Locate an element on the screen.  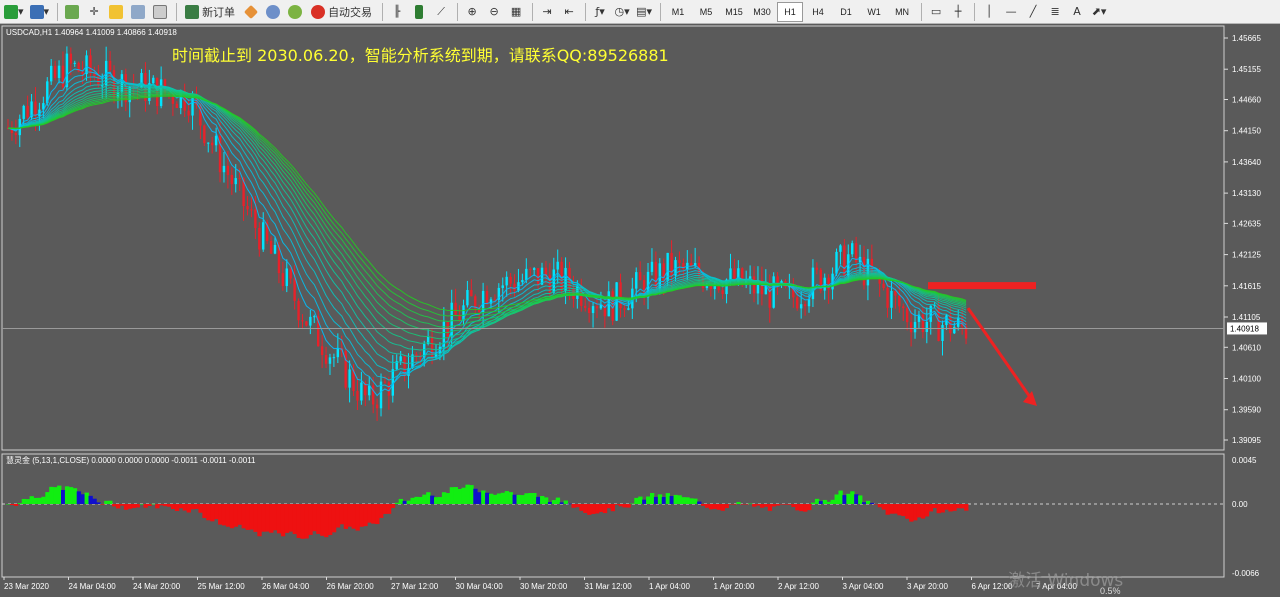
timeframe-h4: H4 is located at coordinates (818, 12).